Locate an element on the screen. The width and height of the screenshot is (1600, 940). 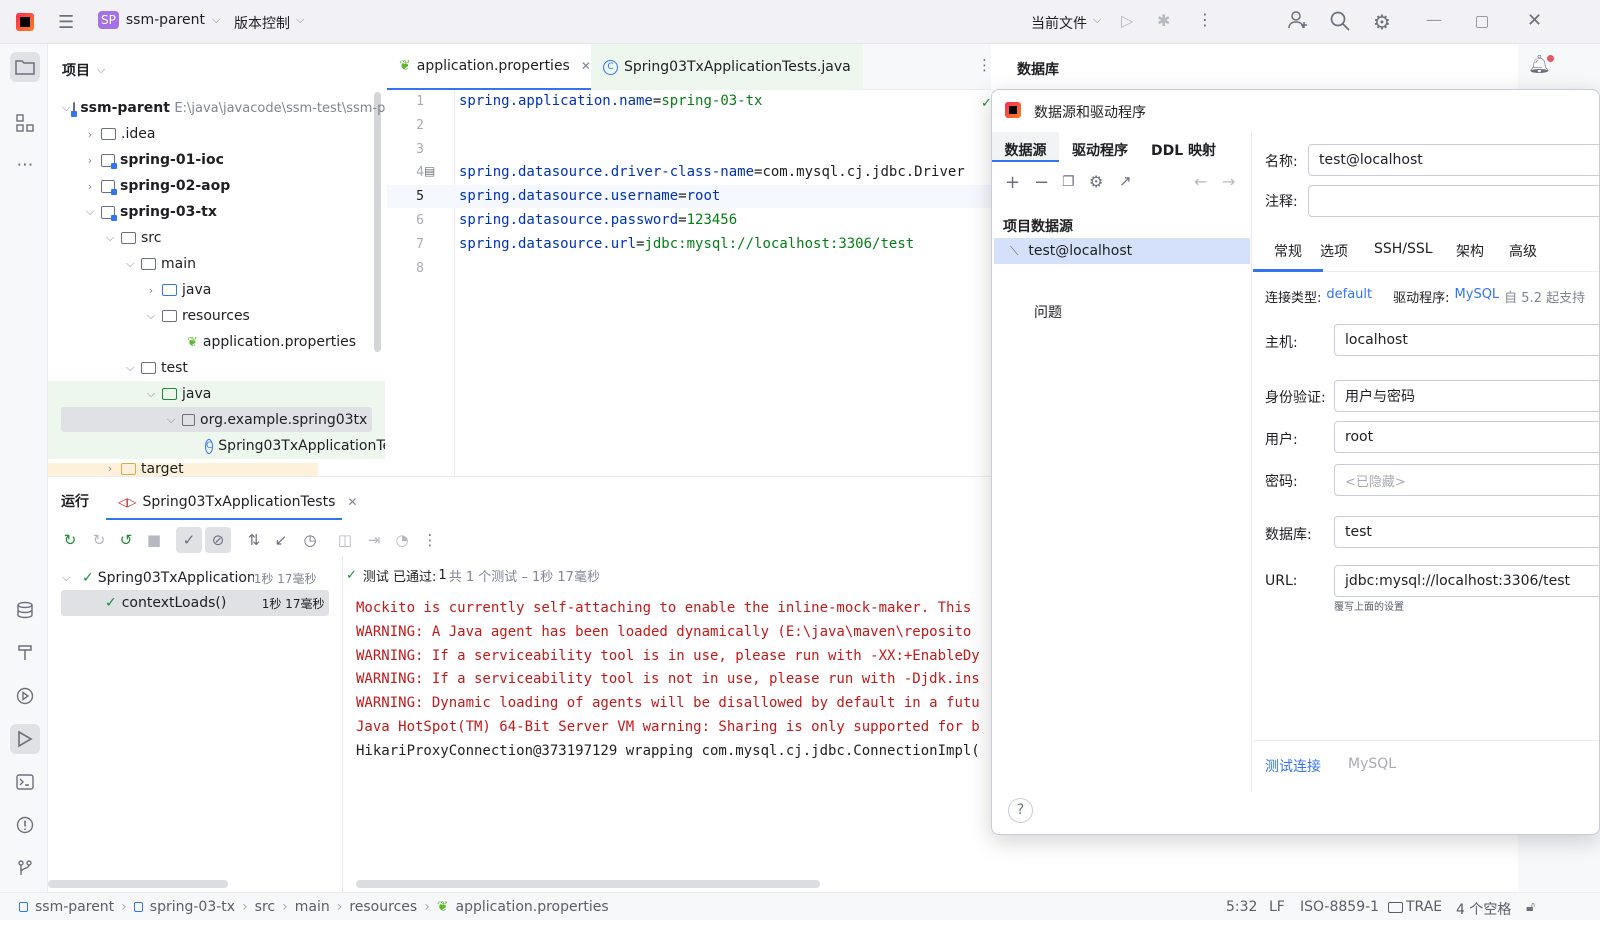
tree-item-test: ⌵ test is located at coordinates (155, 368).